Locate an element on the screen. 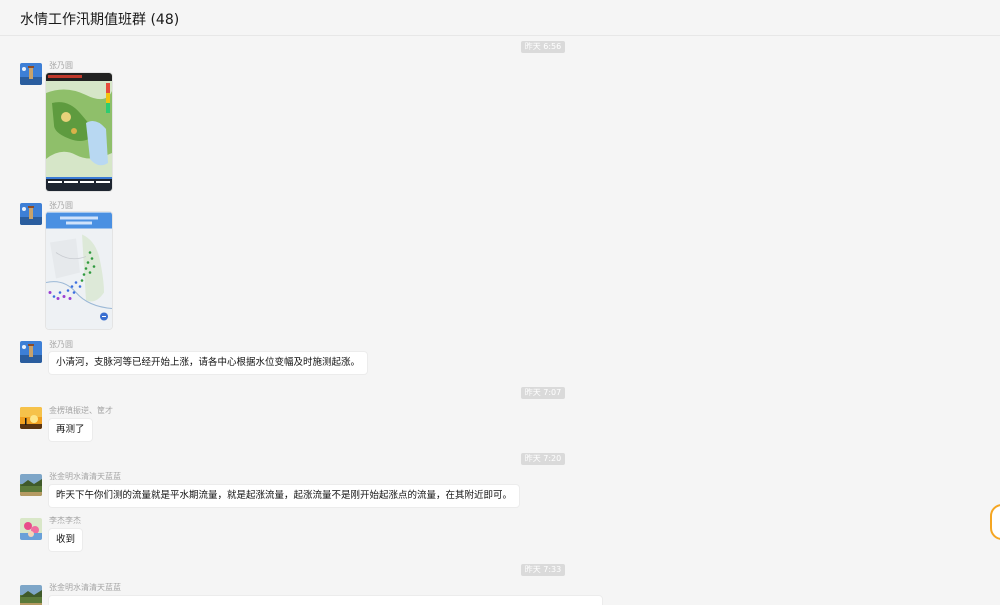  message-bubble: 收到 is located at coordinates (66, 540).